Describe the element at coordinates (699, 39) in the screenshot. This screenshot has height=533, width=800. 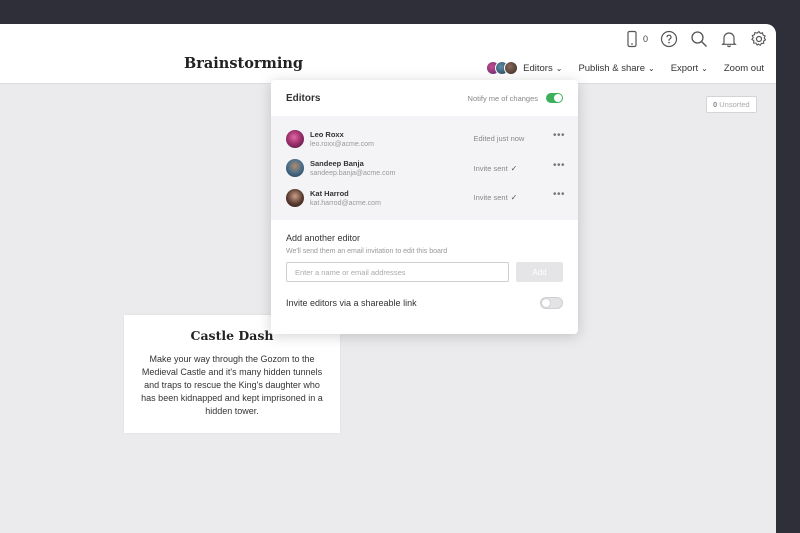
I see `search-icon` at that location.